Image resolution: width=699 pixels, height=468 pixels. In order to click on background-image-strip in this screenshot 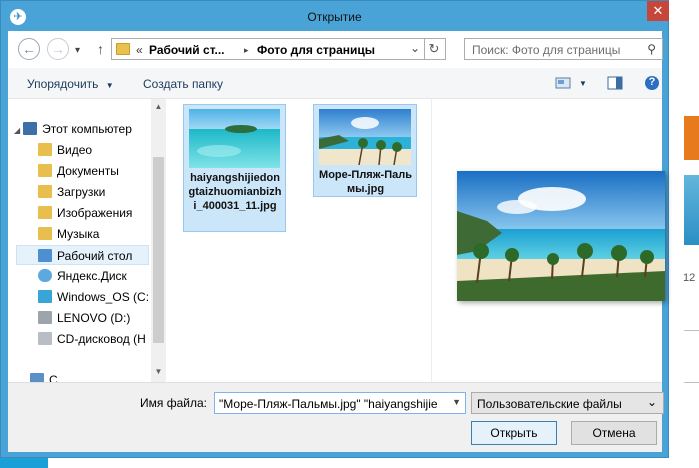, I will do `click(691, 210)`.